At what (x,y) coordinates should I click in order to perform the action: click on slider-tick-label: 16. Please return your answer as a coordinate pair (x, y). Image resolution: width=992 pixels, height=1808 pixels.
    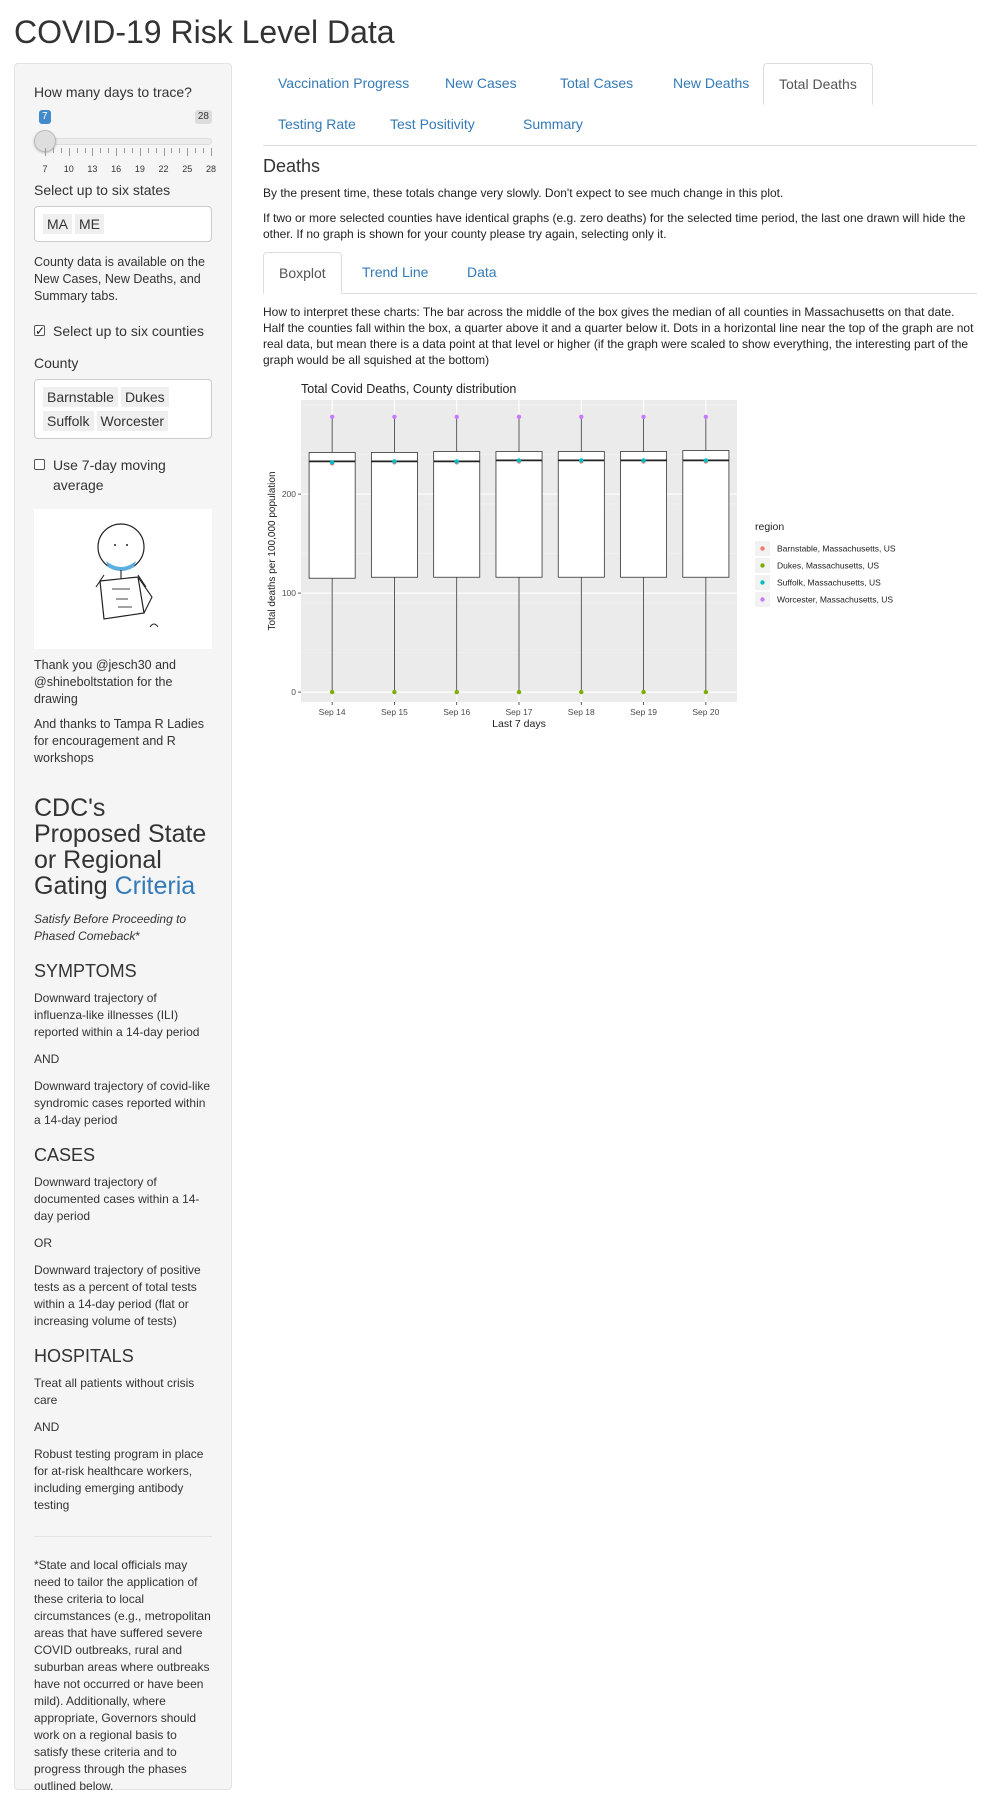
    Looking at the image, I should click on (116, 169).